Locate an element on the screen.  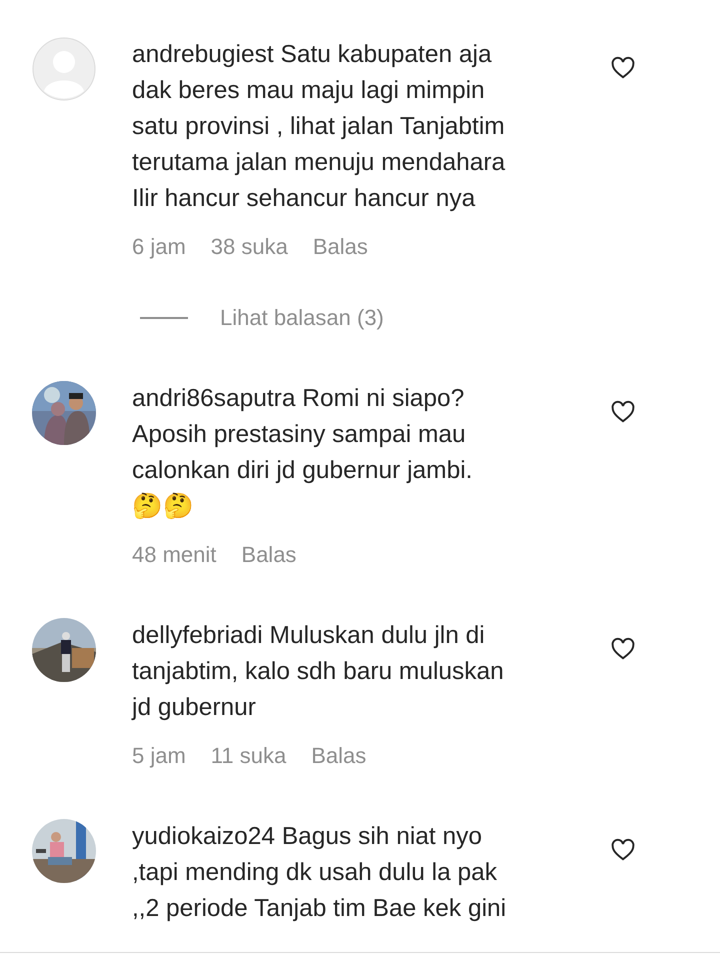
comment-time: 6 jam is located at coordinates (159, 247).